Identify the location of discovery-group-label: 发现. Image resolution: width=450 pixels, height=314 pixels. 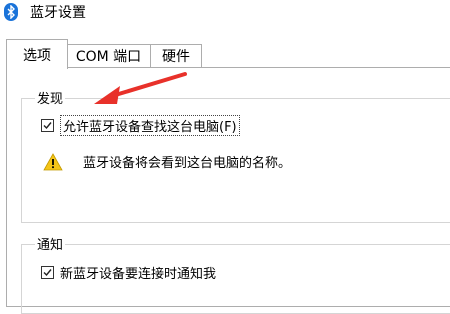
(50, 97).